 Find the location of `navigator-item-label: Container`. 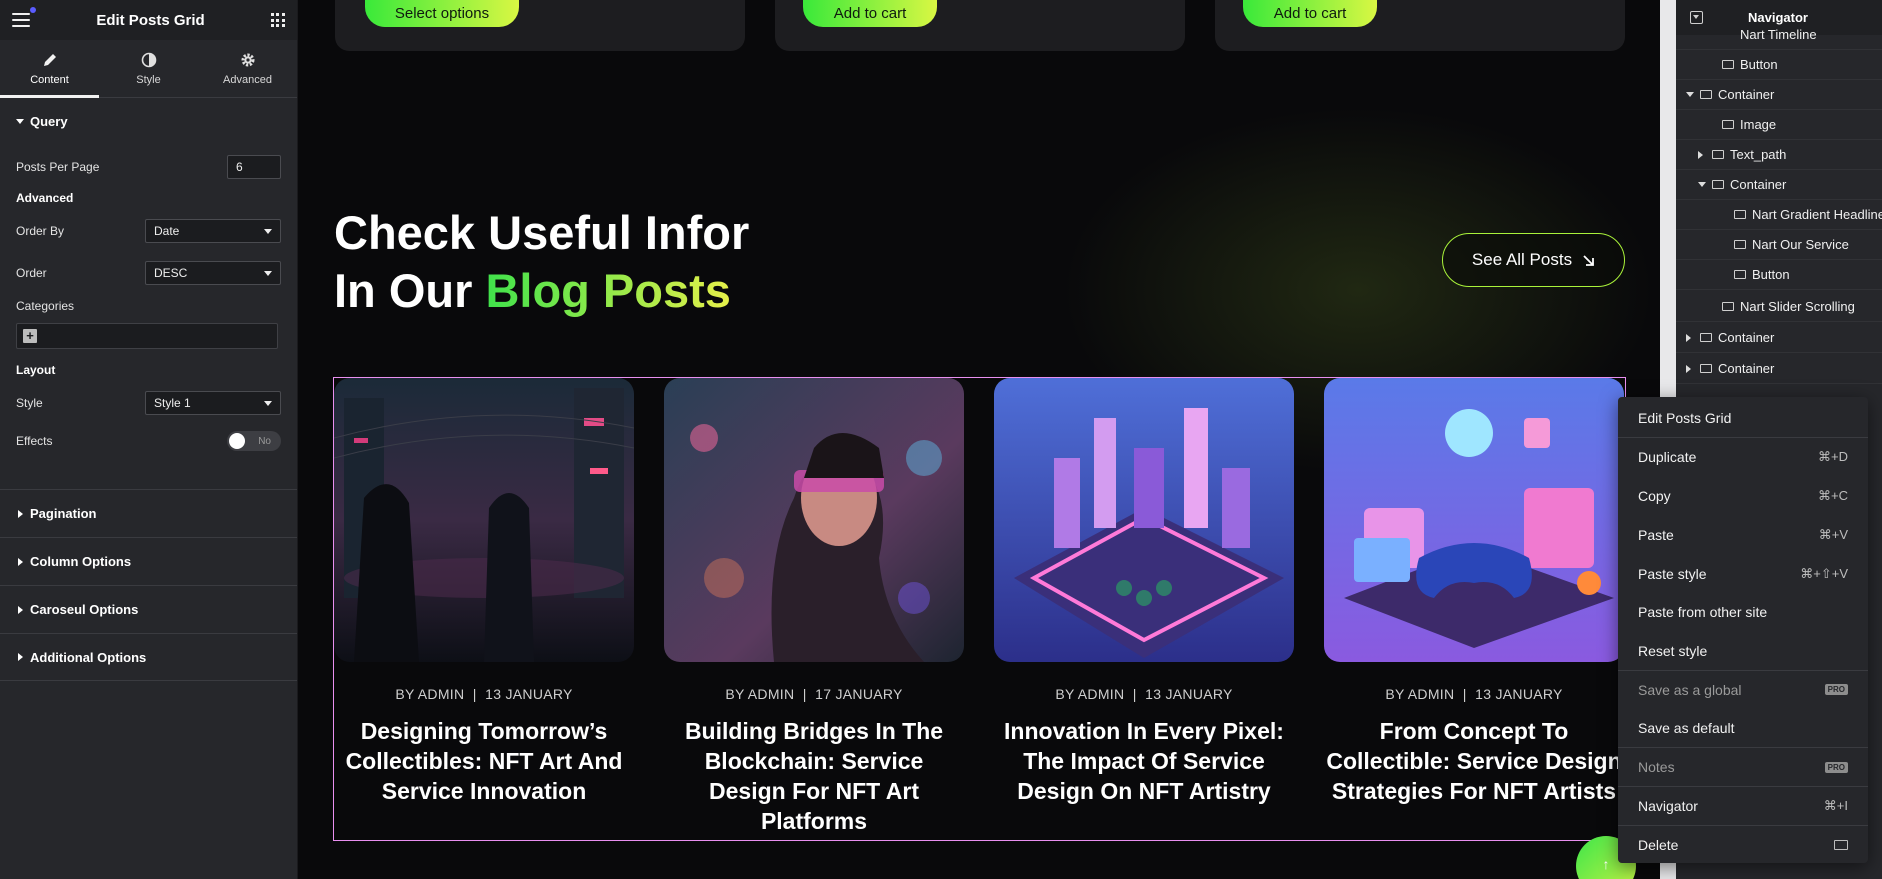

navigator-item-label: Container is located at coordinates (1758, 184).